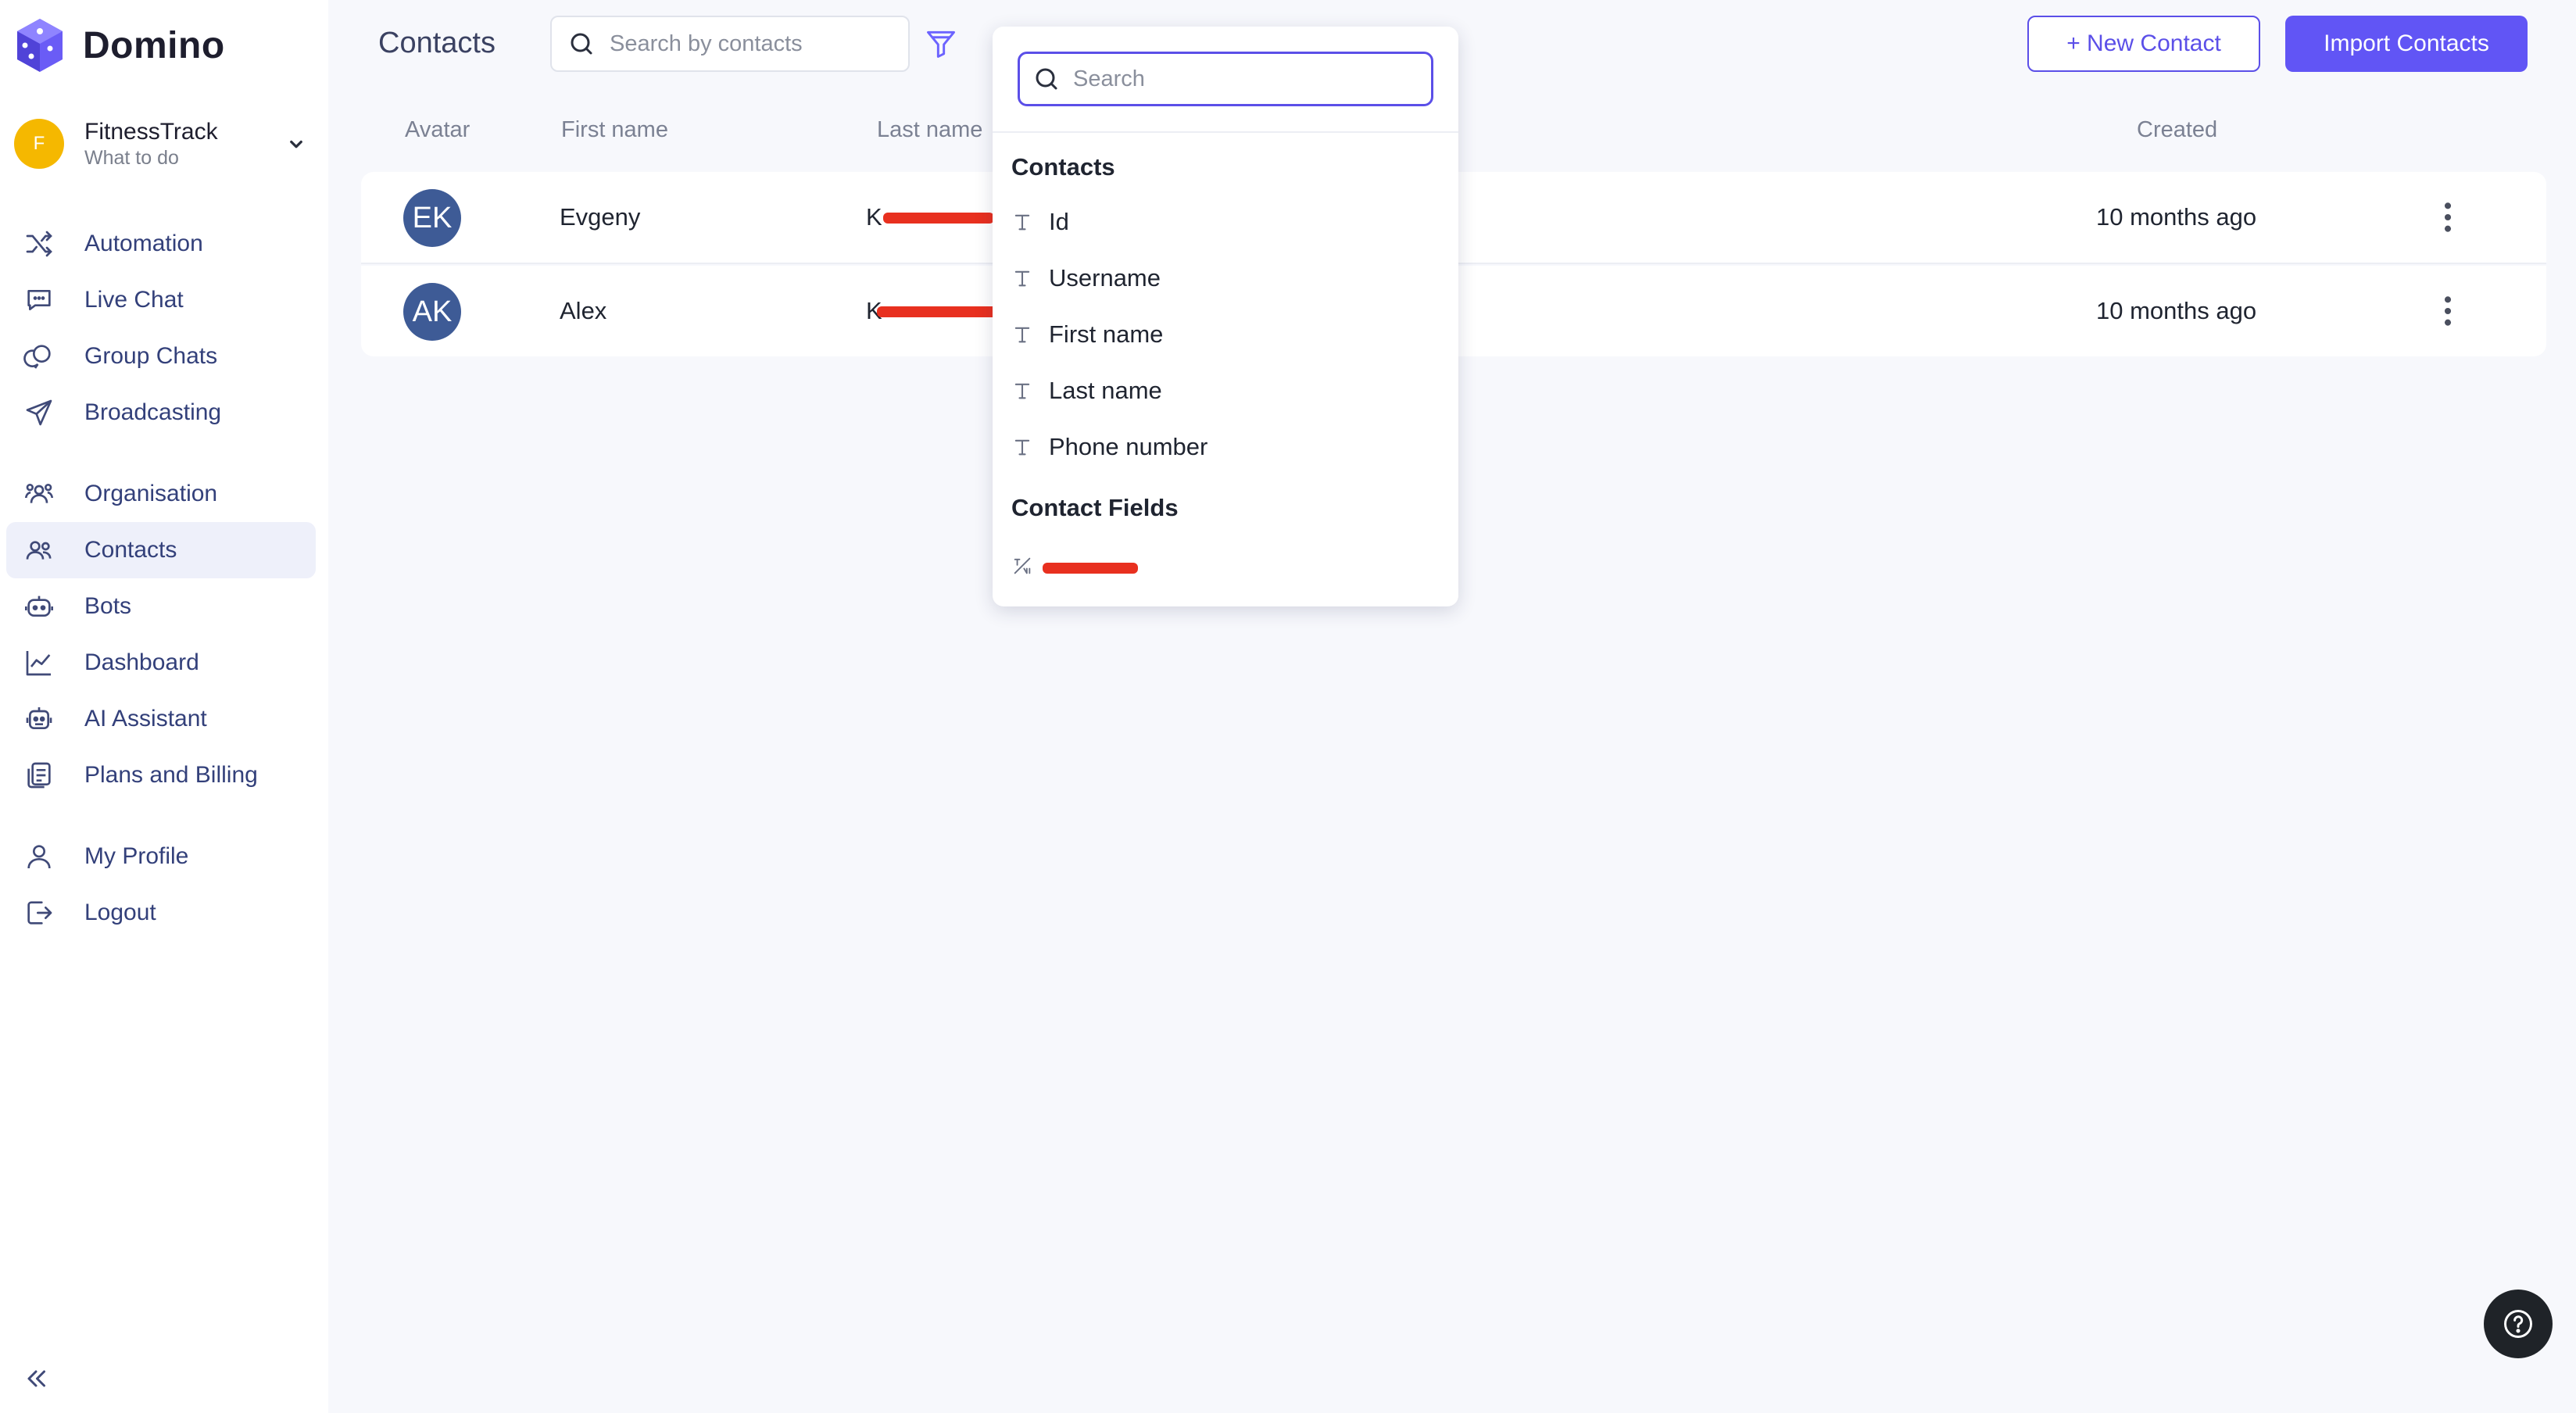 Image resolution: width=2576 pixels, height=1413 pixels. I want to click on sidebar-item-my-profile: My Profile, so click(161, 857).